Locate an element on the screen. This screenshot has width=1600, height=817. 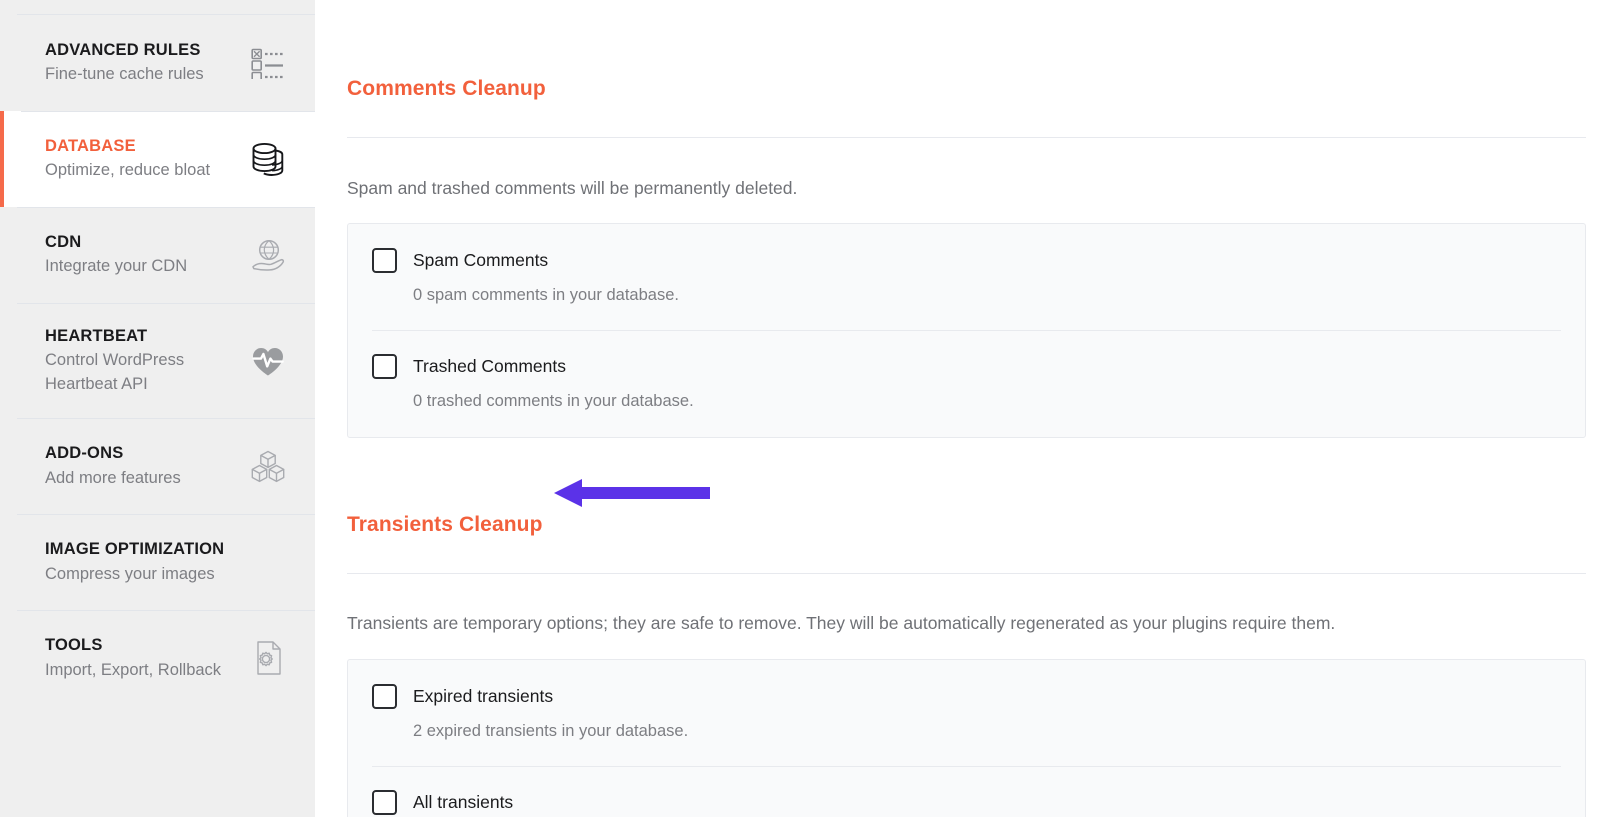
sidebar-item-text: DATABASE Optimize, reduce bloat is located at coordinates (127, 159).